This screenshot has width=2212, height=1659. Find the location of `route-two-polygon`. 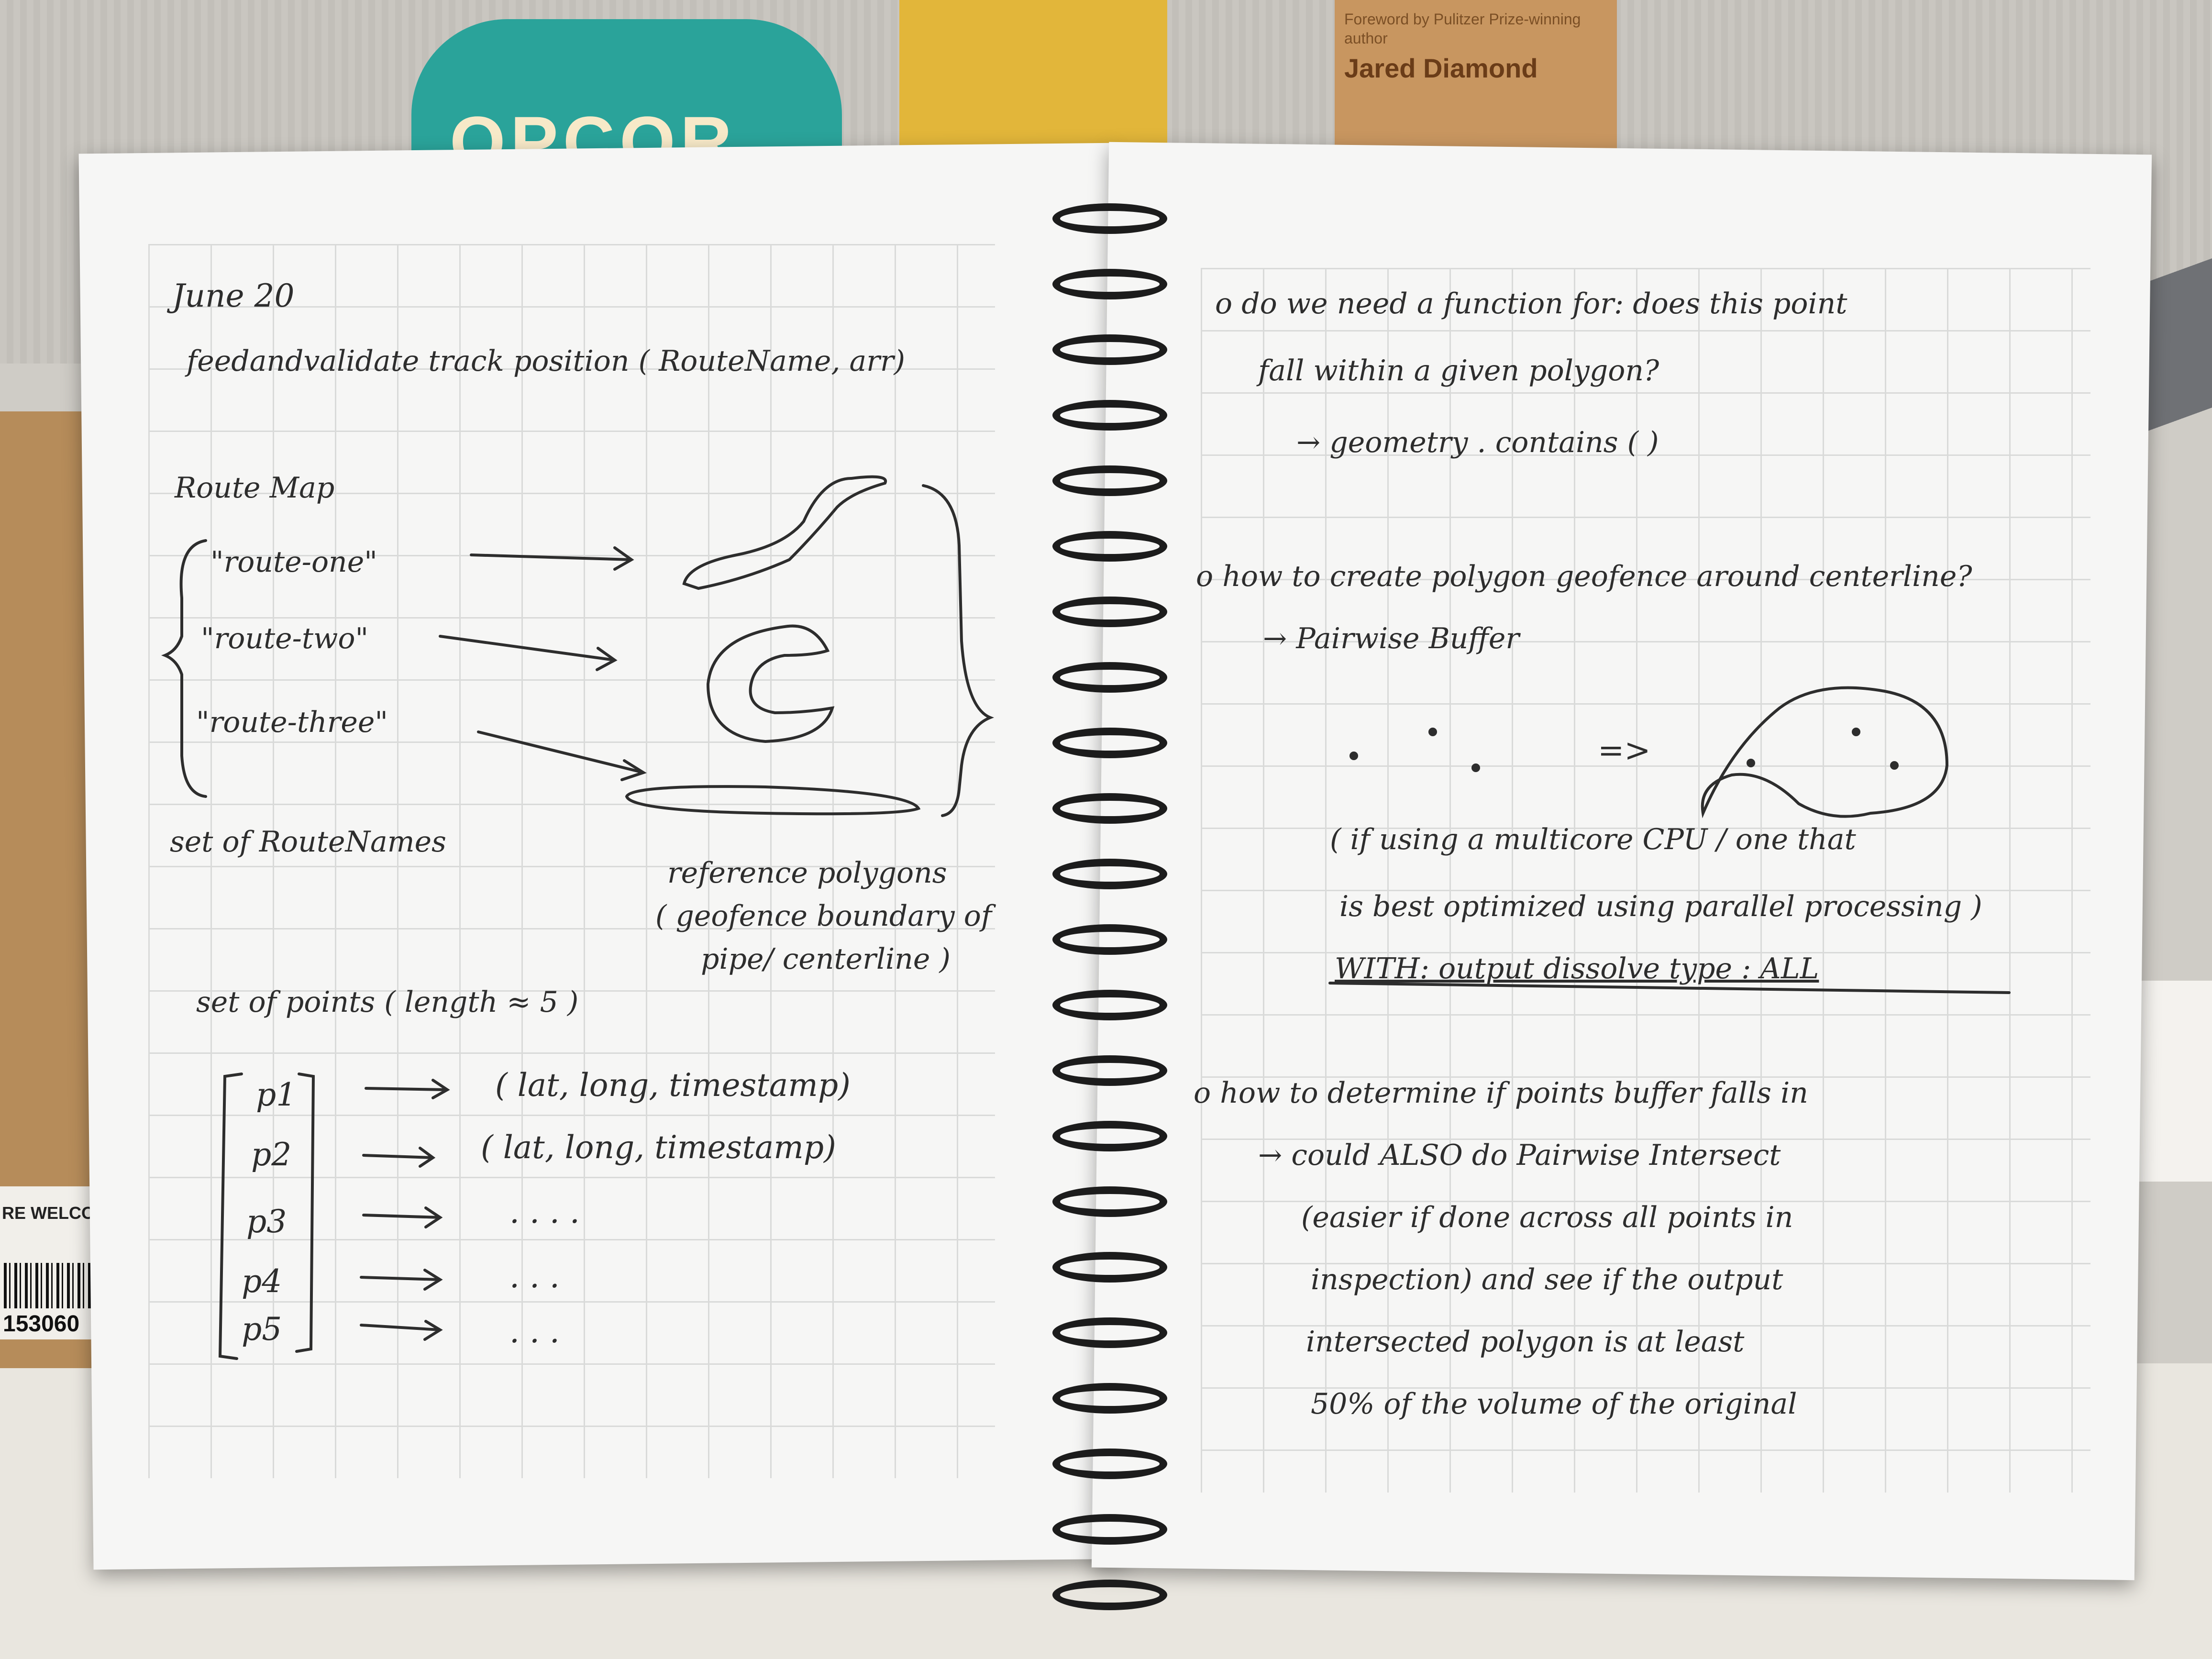

route-two-polygon is located at coordinates (770, 683).